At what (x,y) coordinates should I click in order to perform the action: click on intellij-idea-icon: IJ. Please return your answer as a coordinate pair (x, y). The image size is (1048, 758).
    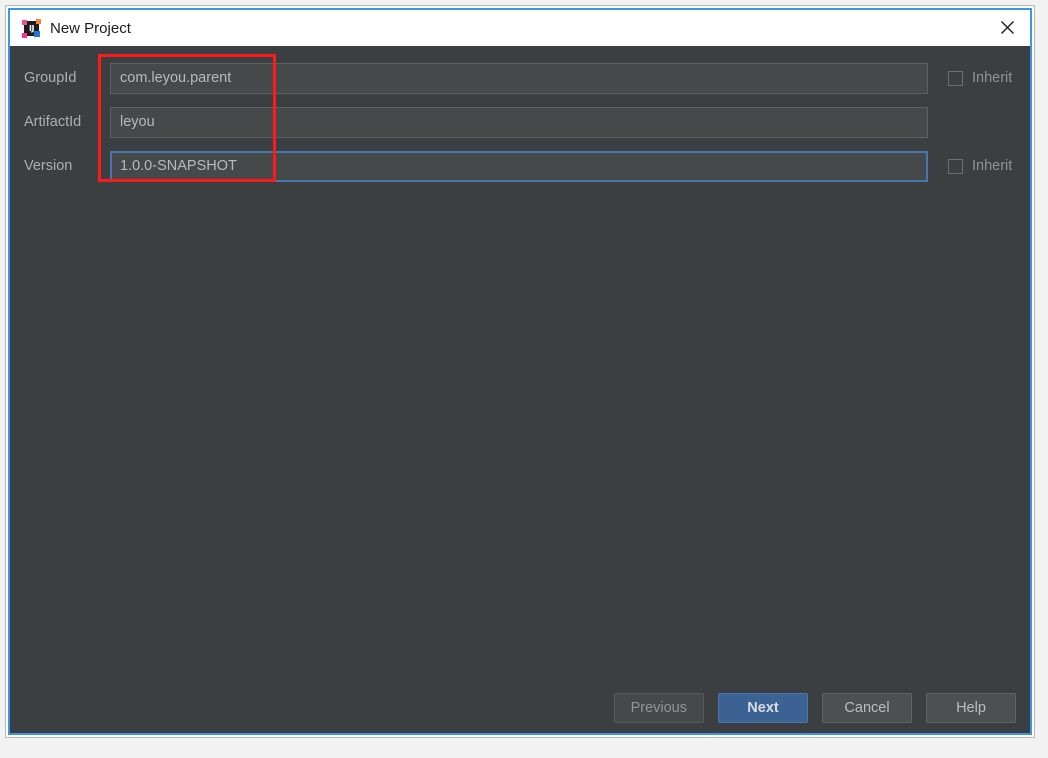
    Looking at the image, I should click on (31, 28).